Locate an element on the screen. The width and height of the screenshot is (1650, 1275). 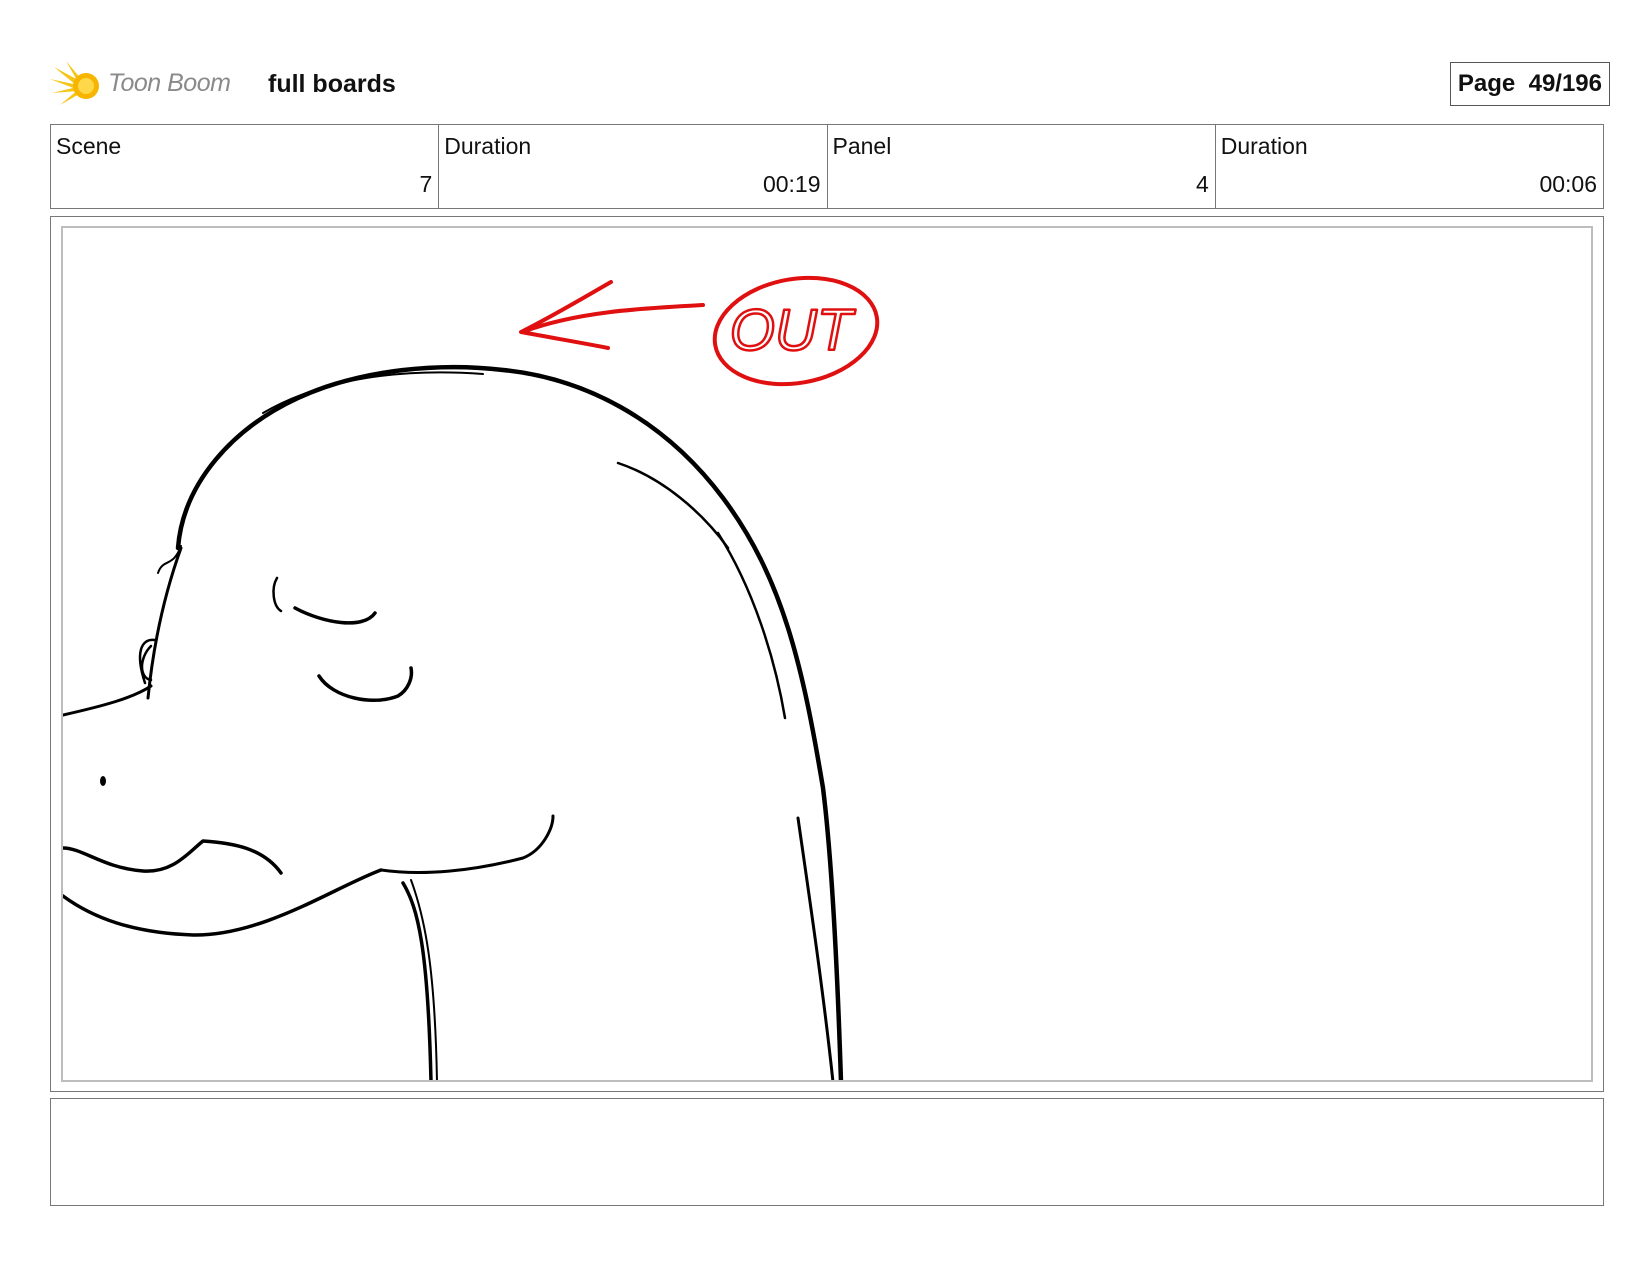
scene-label: Scene is located at coordinates (89, 146).